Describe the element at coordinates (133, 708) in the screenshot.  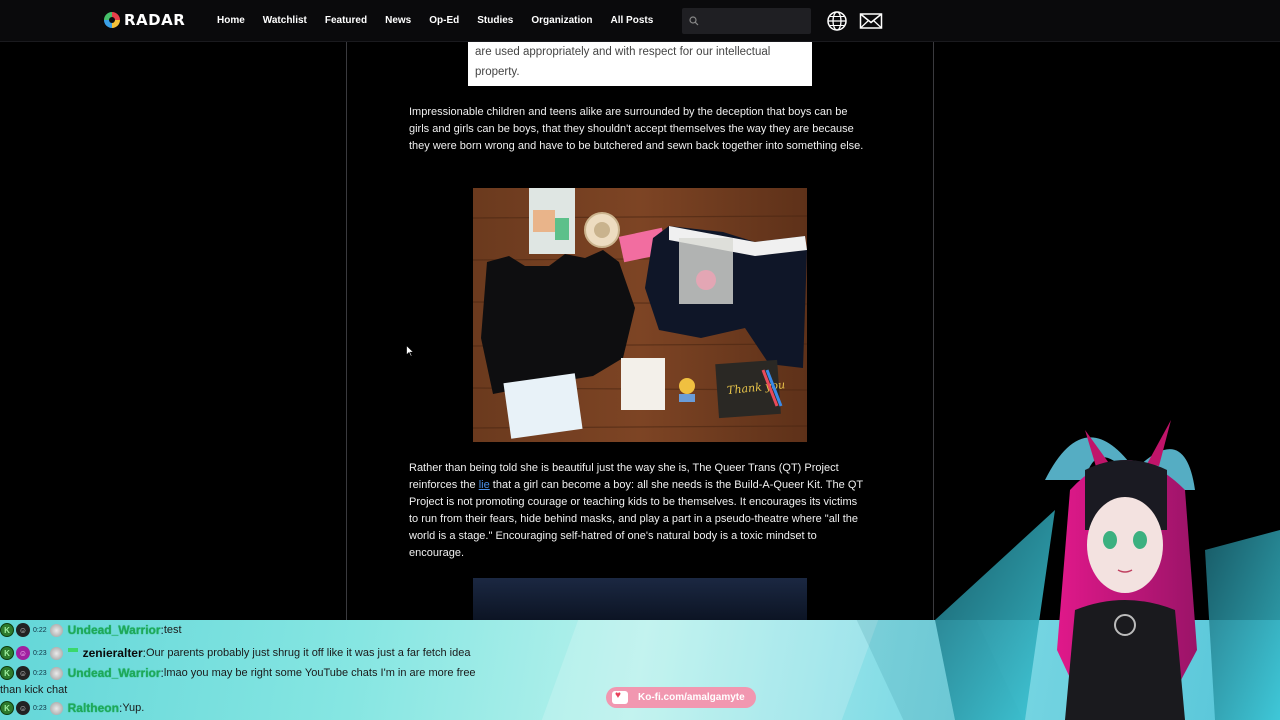
I see `chat-text: Yup.` at that location.